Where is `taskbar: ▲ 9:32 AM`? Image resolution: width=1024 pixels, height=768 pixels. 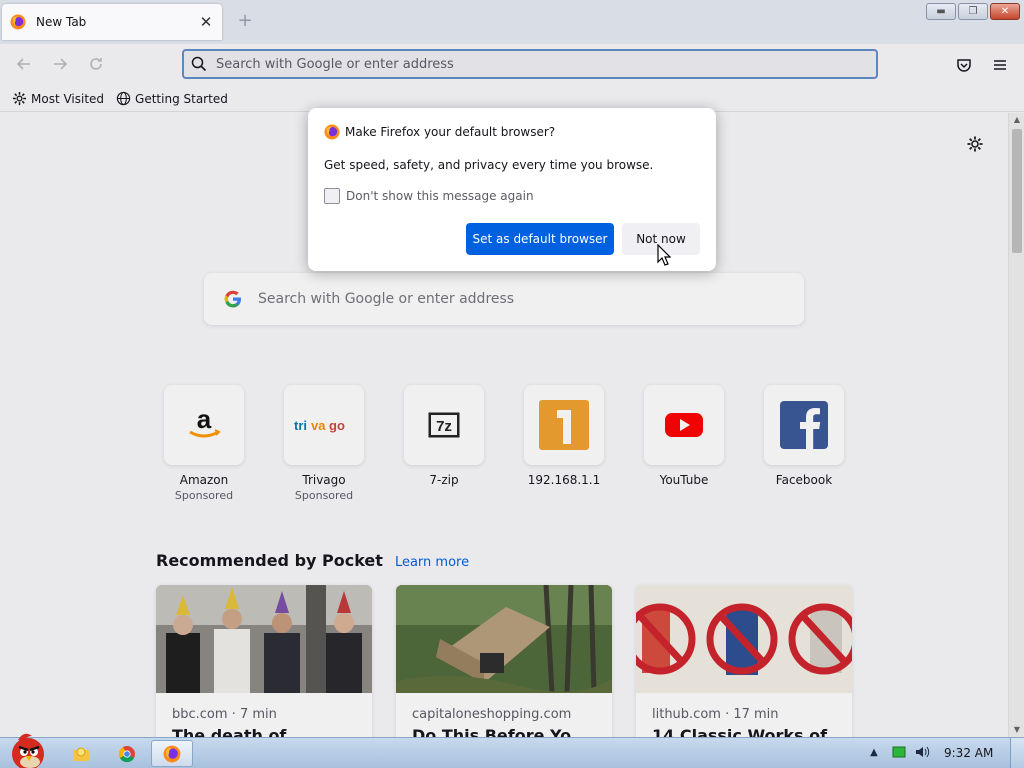 taskbar: ▲ 9:32 AM is located at coordinates (512, 750).